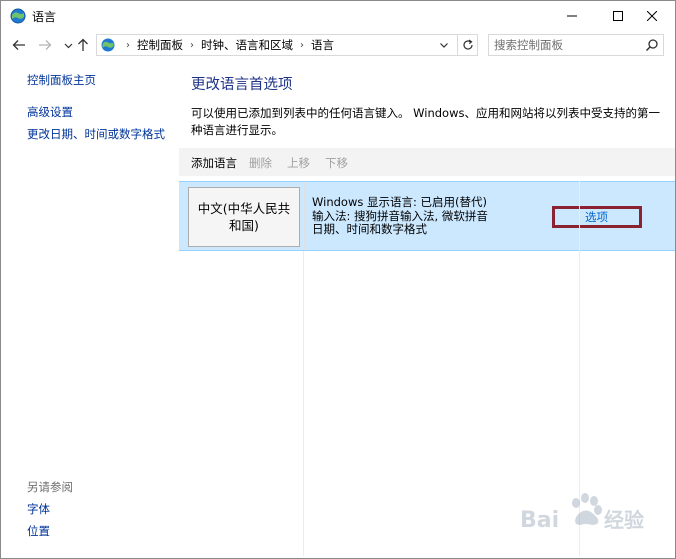  I want to click on refresh-button, so click(468, 45).